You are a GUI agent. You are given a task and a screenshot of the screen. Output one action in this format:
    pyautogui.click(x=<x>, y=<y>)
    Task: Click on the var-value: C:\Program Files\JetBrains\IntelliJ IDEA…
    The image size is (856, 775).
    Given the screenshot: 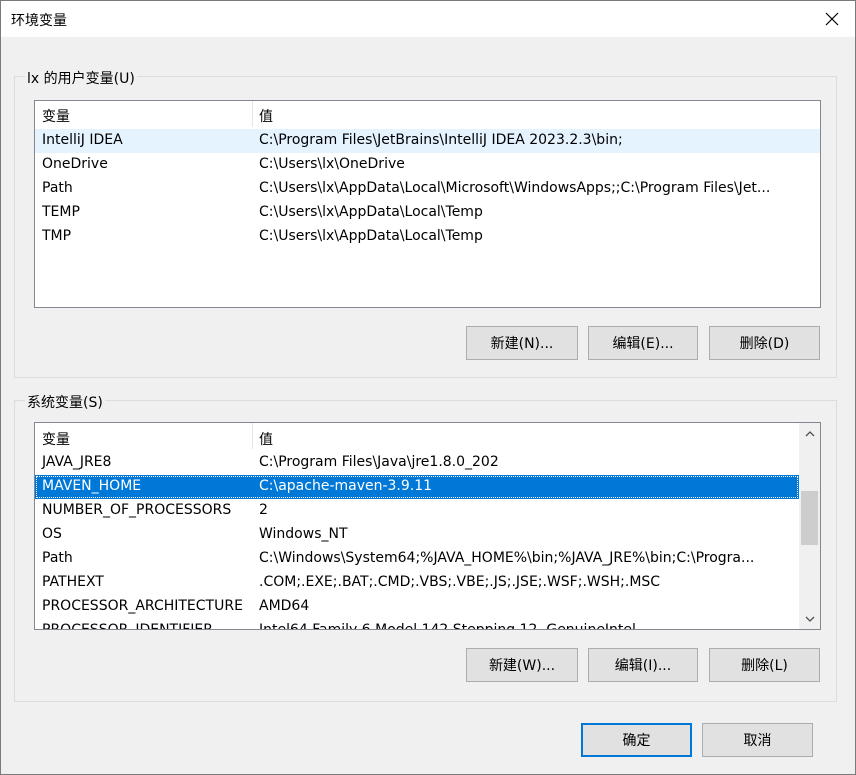 What is the action you would take?
    pyautogui.click(x=441, y=140)
    